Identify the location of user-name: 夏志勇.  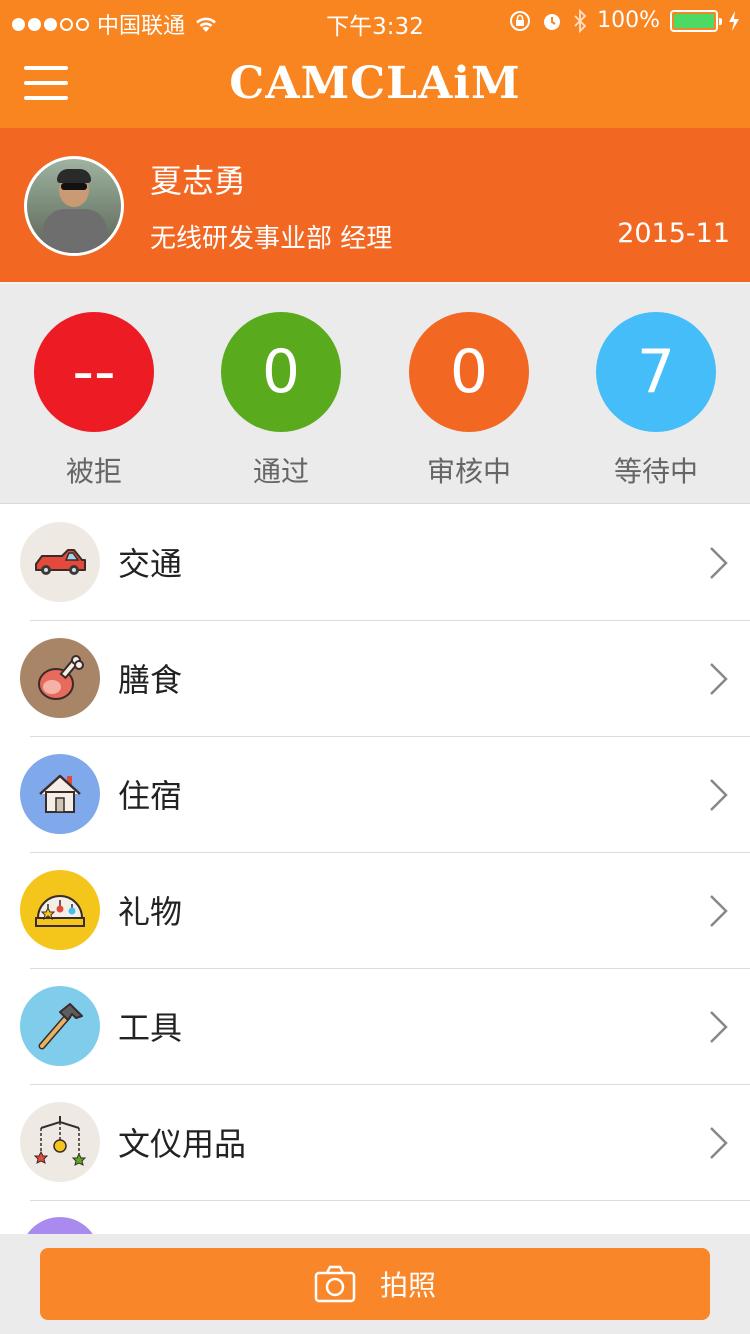
(198, 181).